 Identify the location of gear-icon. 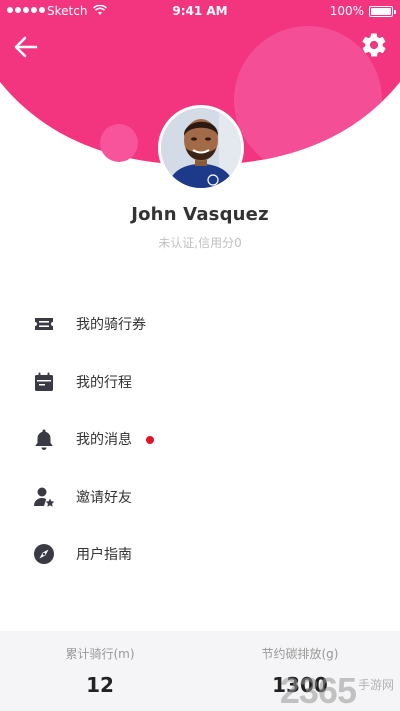
(374, 45).